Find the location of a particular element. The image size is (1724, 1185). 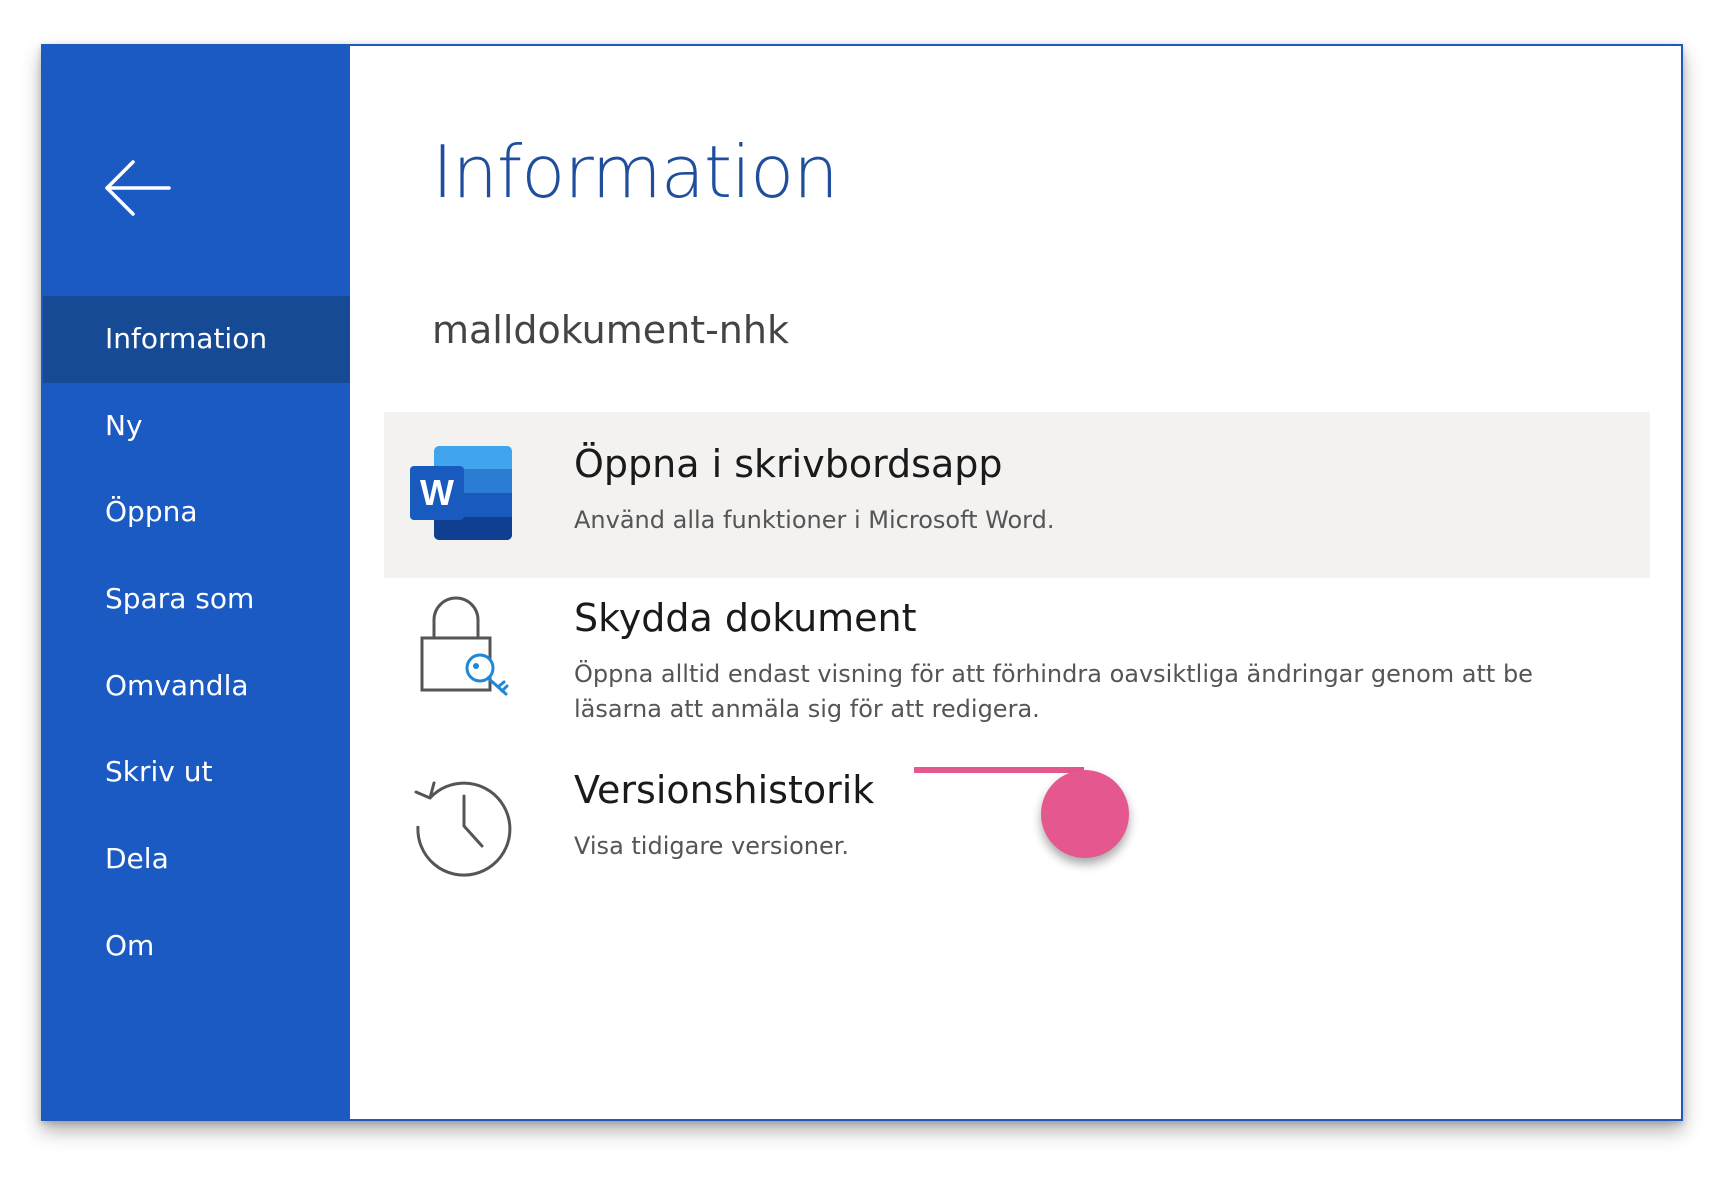

callout-dot is located at coordinates (1085, 814).